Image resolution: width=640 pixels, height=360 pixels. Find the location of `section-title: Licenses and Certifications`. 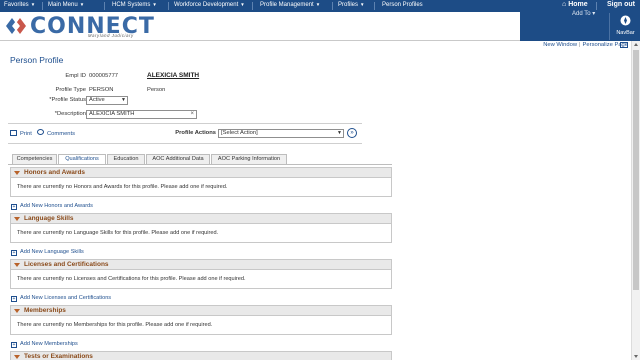

section-title: Licenses and Certifications is located at coordinates (66, 264).